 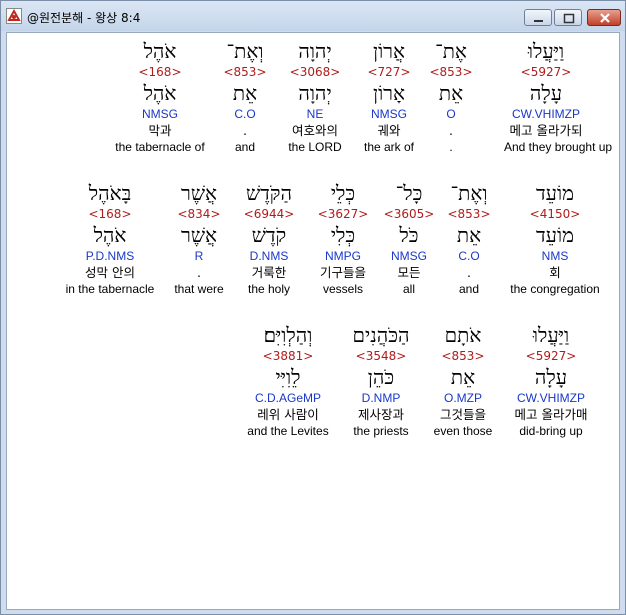 I want to click on english-gloss: that were, so click(x=199, y=289).